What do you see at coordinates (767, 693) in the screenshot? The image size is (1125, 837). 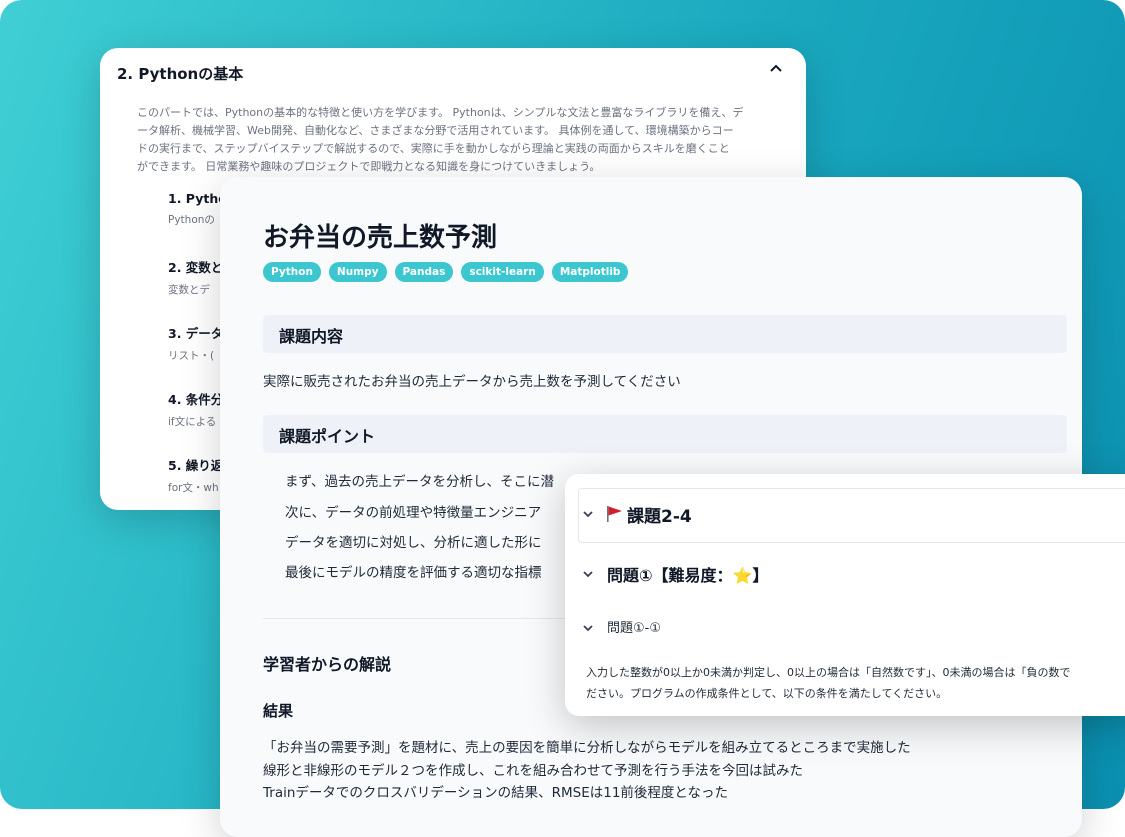 I see `problem-line: ださい。プログラムの作成条件として、以下の条件を満たしてください。` at bounding box center [767, 693].